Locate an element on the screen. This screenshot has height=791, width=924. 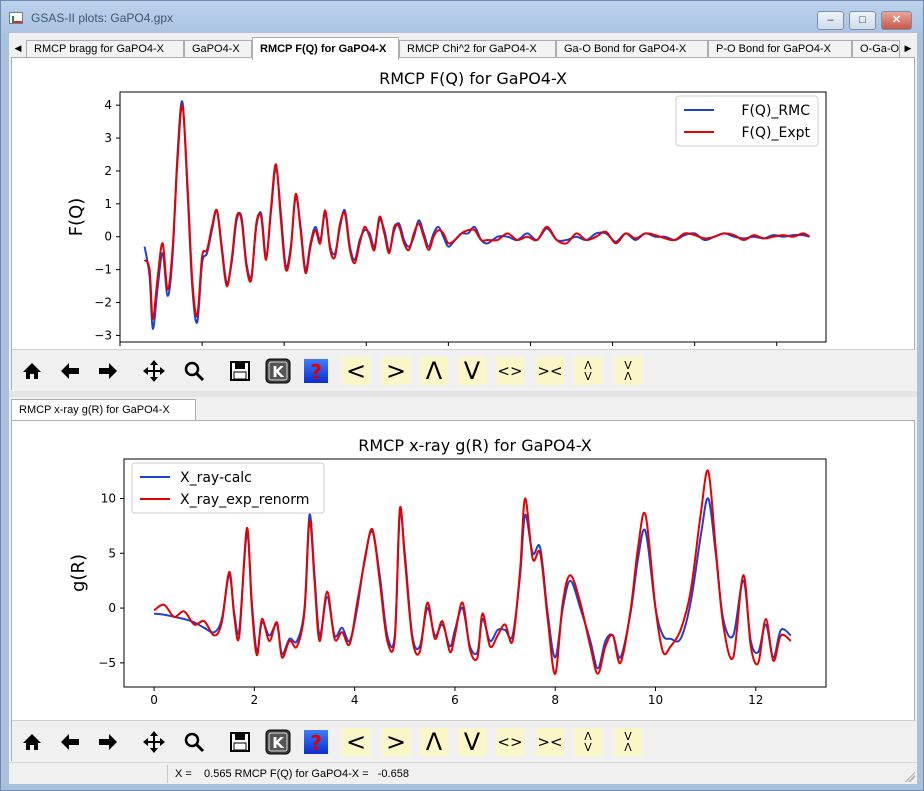
x-tick-label: 6 is located at coordinates (455, 700).